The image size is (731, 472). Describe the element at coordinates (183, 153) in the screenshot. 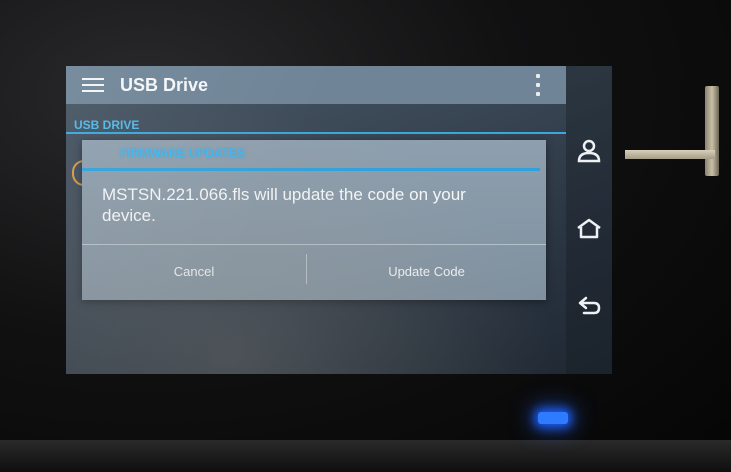

I see `dialog-title: FIRMWARE UPDATES` at that location.